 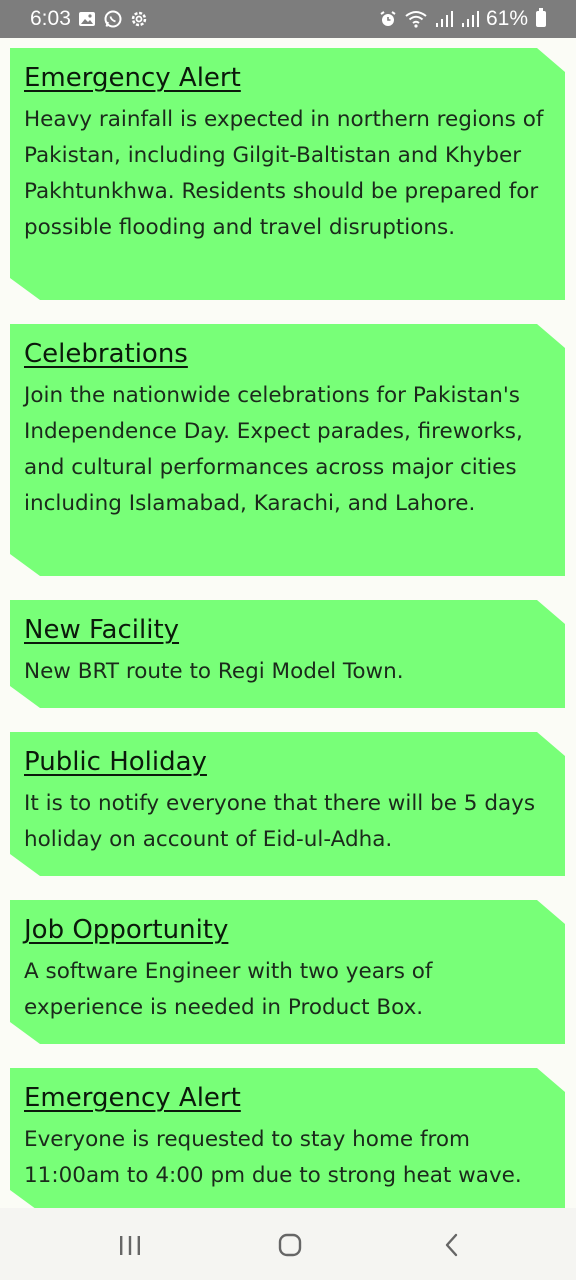 What do you see at coordinates (102, 630) in the screenshot?
I see `card-title: New Facility` at bounding box center [102, 630].